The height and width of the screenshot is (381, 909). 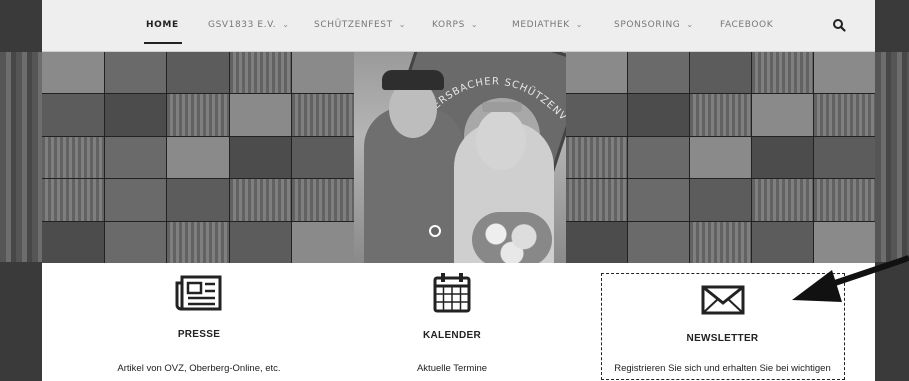 What do you see at coordinates (850, 278) in the screenshot?
I see `pointer-arrow-icon` at bounding box center [850, 278].